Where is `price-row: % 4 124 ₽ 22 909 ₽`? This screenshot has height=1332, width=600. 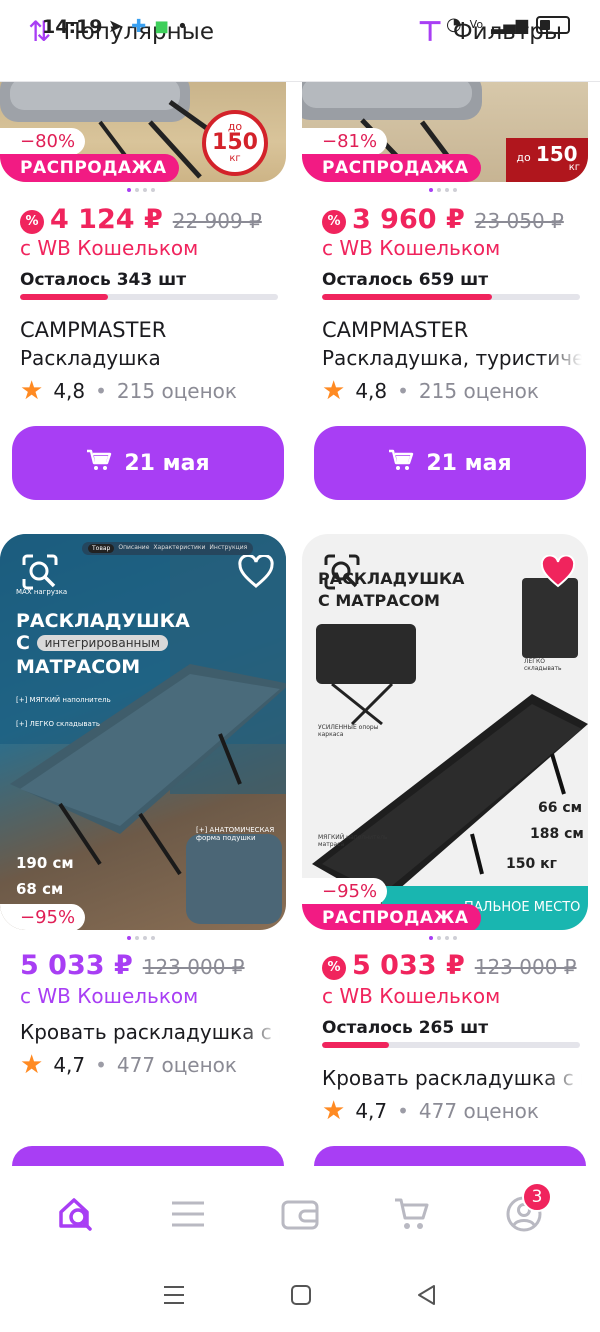
price-row: % 4 124 ₽ 22 909 ₽ is located at coordinates (141, 220).